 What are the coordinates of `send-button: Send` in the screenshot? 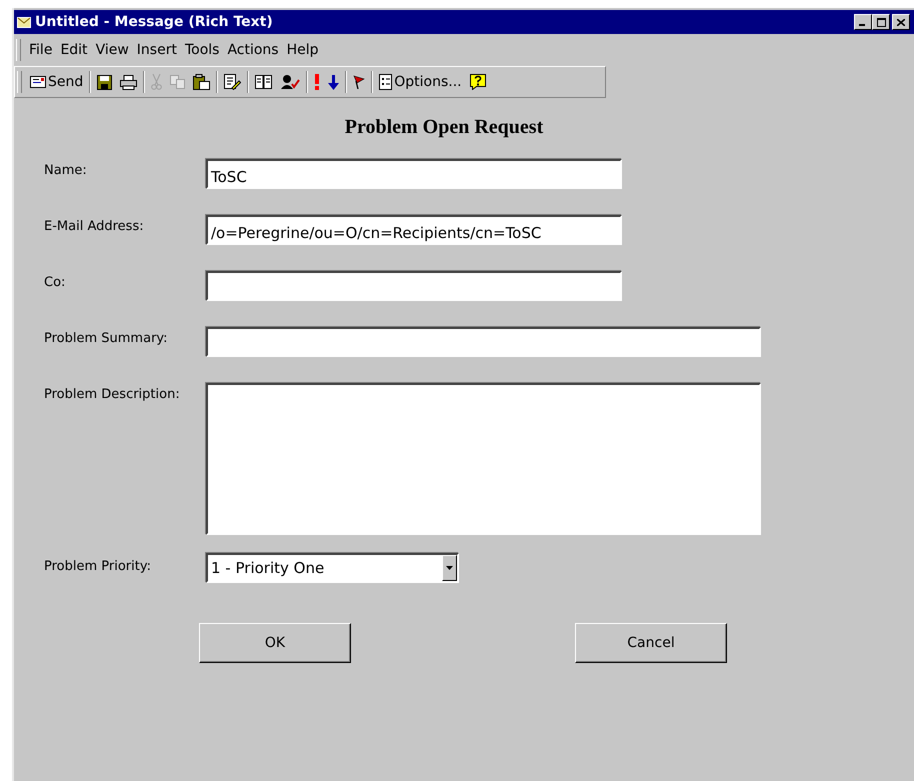 It's located at (57, 82).